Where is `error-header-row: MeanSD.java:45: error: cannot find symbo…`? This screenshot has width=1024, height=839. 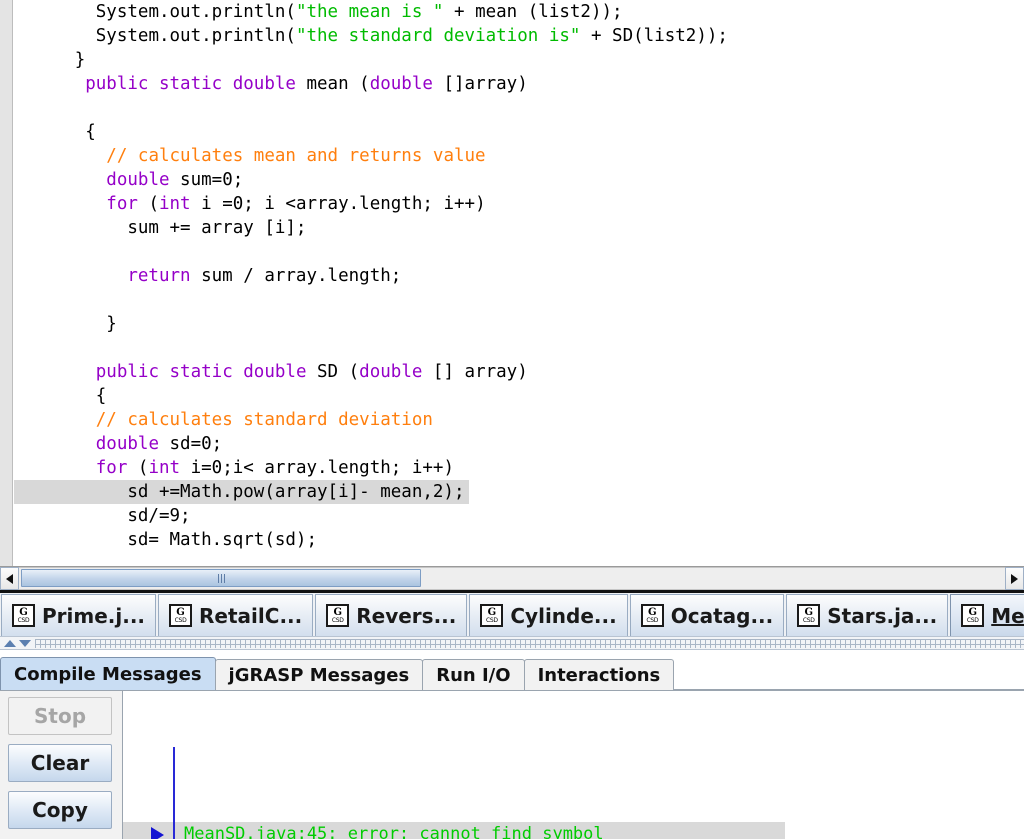
error-header-row: MeanSD.java:45: error: cannot find symbo… is located at coordinates (454, 830).